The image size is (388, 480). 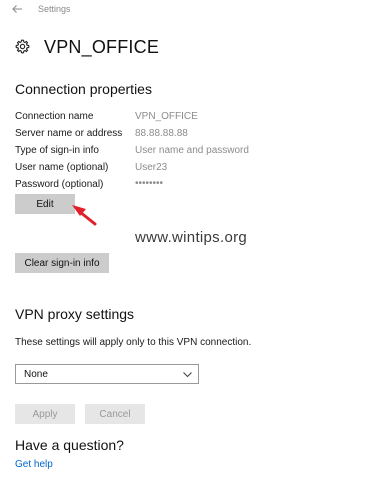 I want to click on sign-in-type-value: User name and password, so click(x=192, y=150).